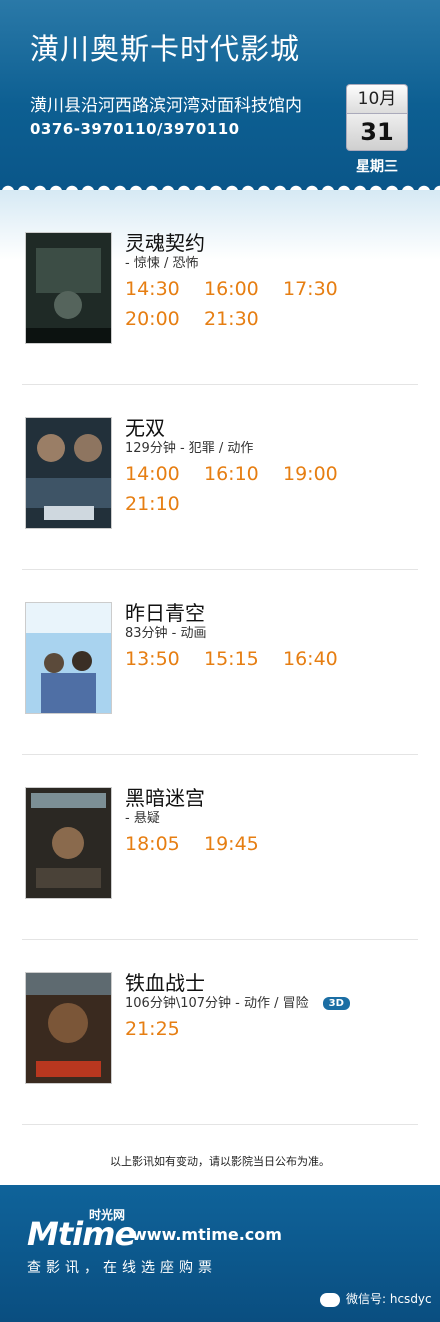 The height and width of the screenshot is (1322, 440). What do you see at coordinates (330, 1299) in the screenshot?
I see `wechat-icon` at bounding box center [330, 1299].